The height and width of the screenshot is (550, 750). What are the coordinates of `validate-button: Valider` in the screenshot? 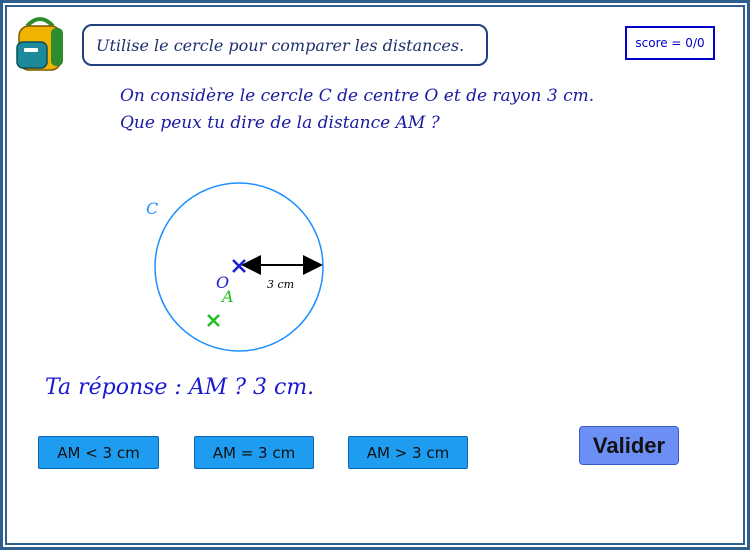 It's located at (629, 445).